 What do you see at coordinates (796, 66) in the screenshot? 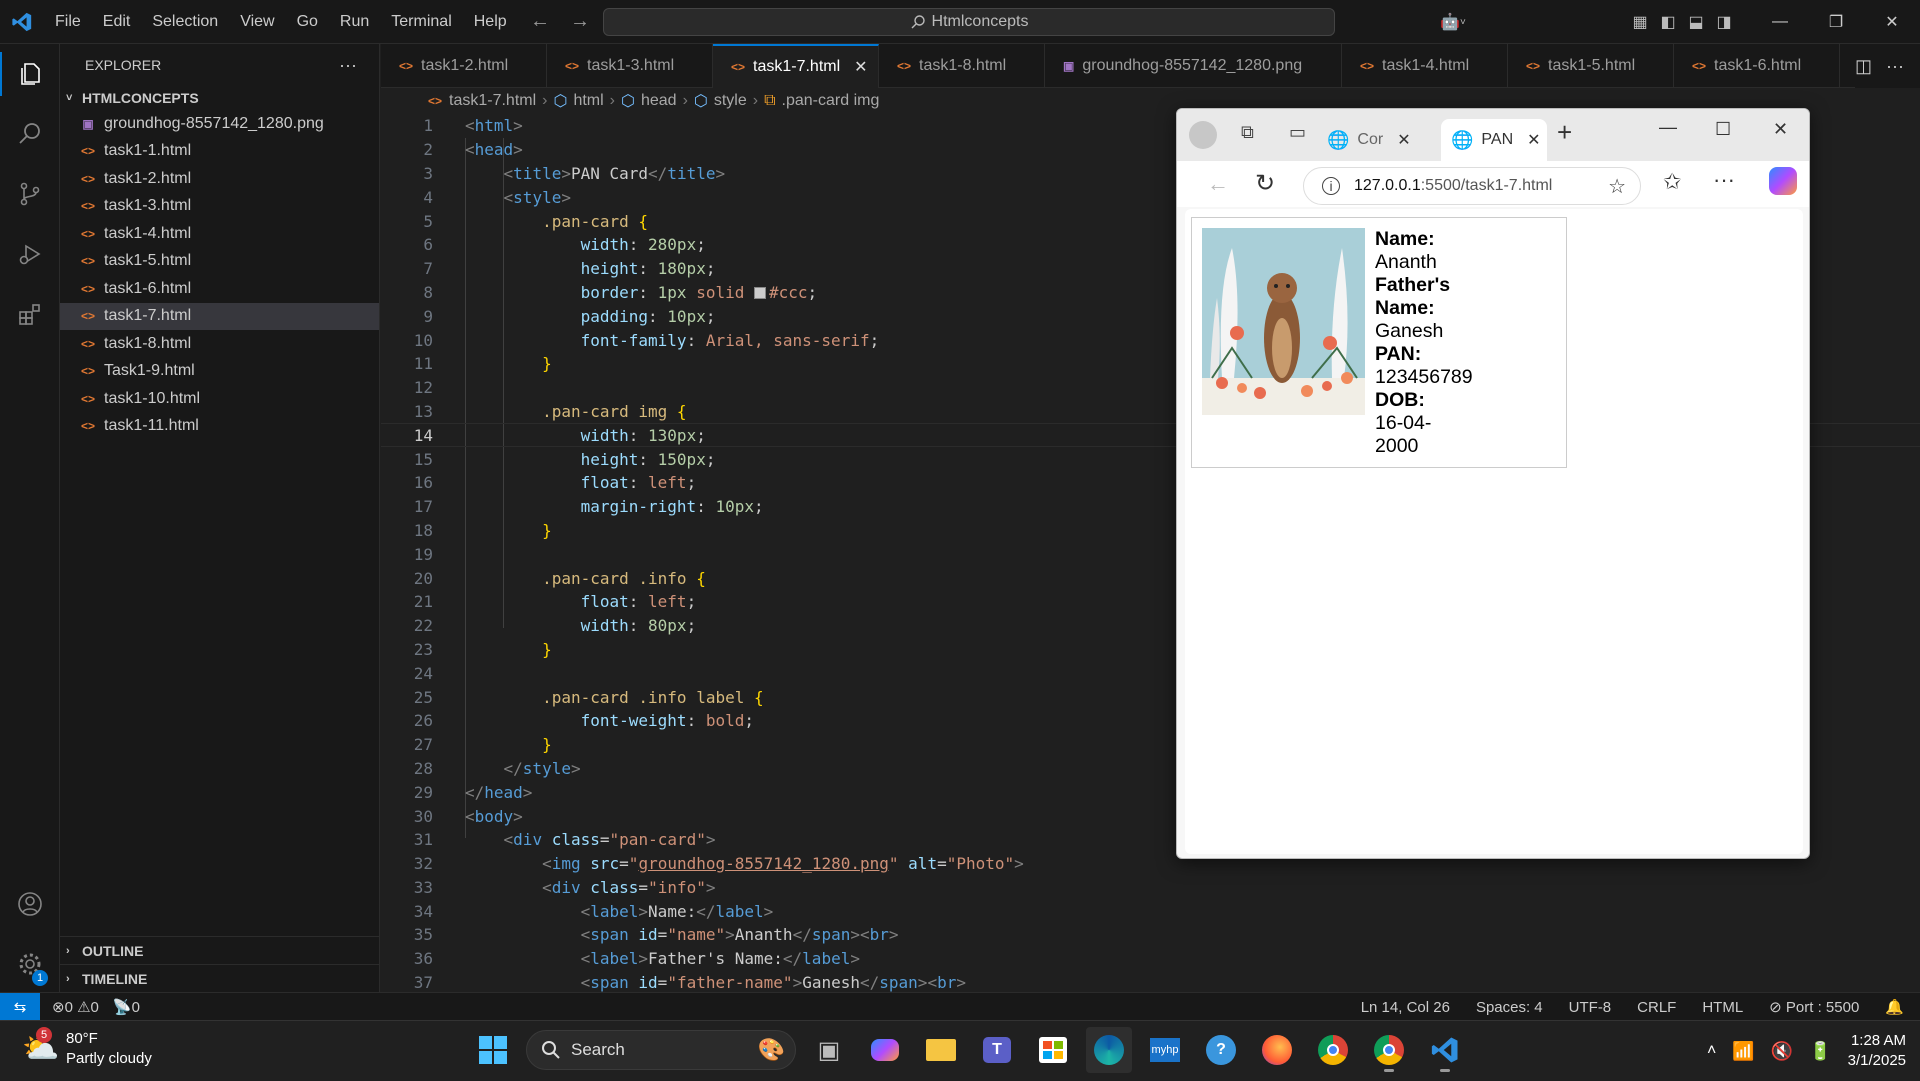
I see `tab-active: <> task1-7.html ✕` at bounding box center [796, 66].